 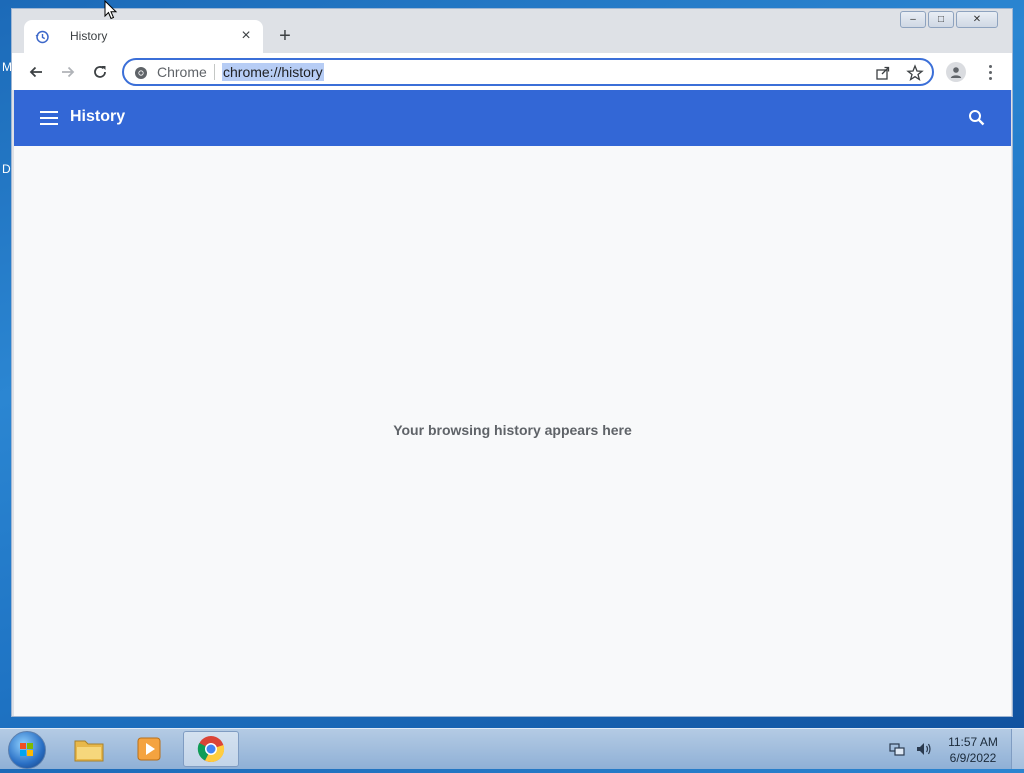 What do you see at coordinates (273, 72) in the screenshot?
I see `url-text: chrome://history` at bounding box center [273, 72].